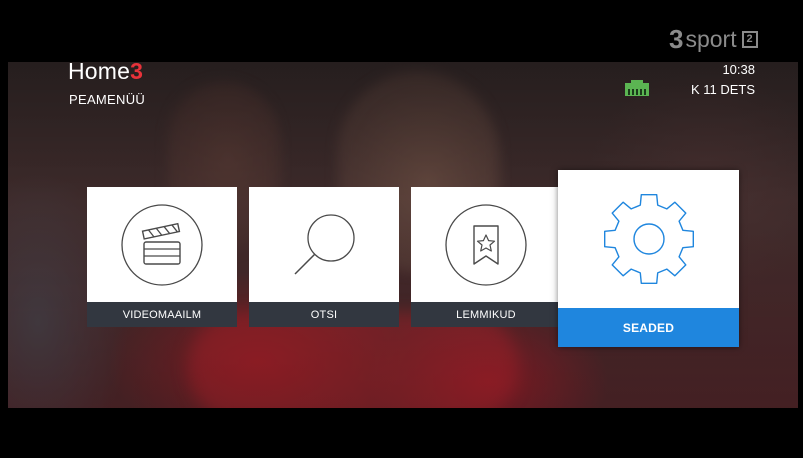 Image resolution: width=803 pixels, height=458 pixels. Describe the element at coordinates (676, 39) in the screenshot. I see `channel-logo-mark: 3` at that location.